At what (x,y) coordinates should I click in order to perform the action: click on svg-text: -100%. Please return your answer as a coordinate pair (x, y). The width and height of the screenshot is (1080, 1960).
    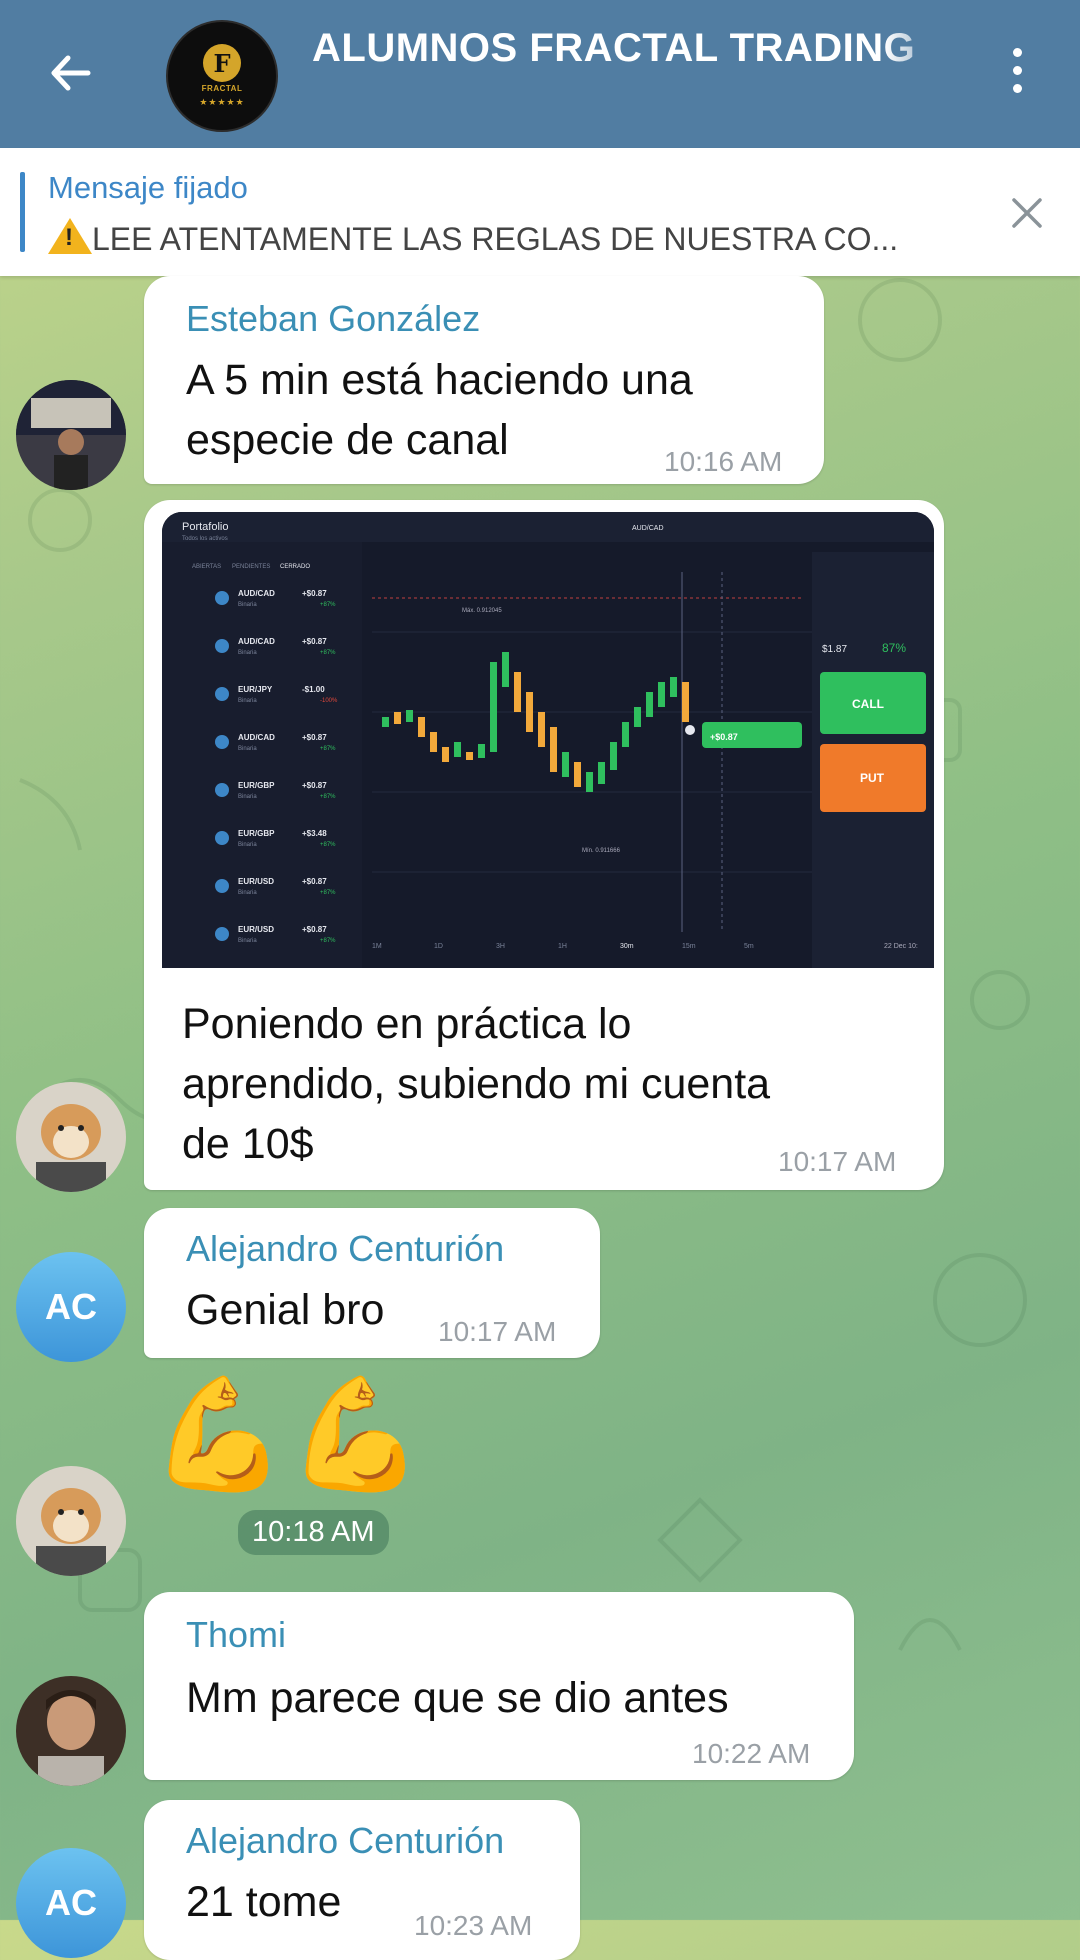
    Looking at the image, I should click on (329, 701).